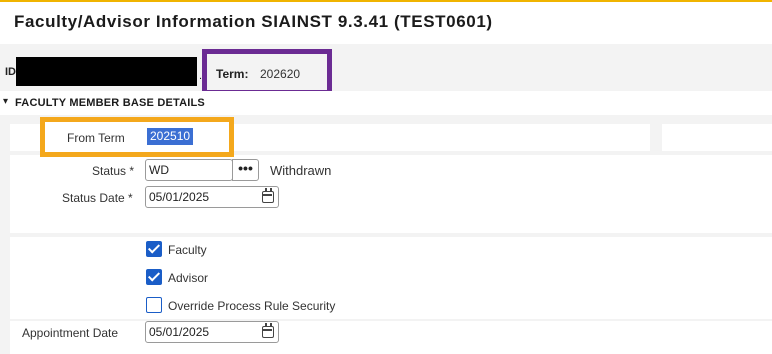  What do you see at coordinates (280, 74) in the screenshot?
I see `term-value: 202620` at bounding box center [280, 74].